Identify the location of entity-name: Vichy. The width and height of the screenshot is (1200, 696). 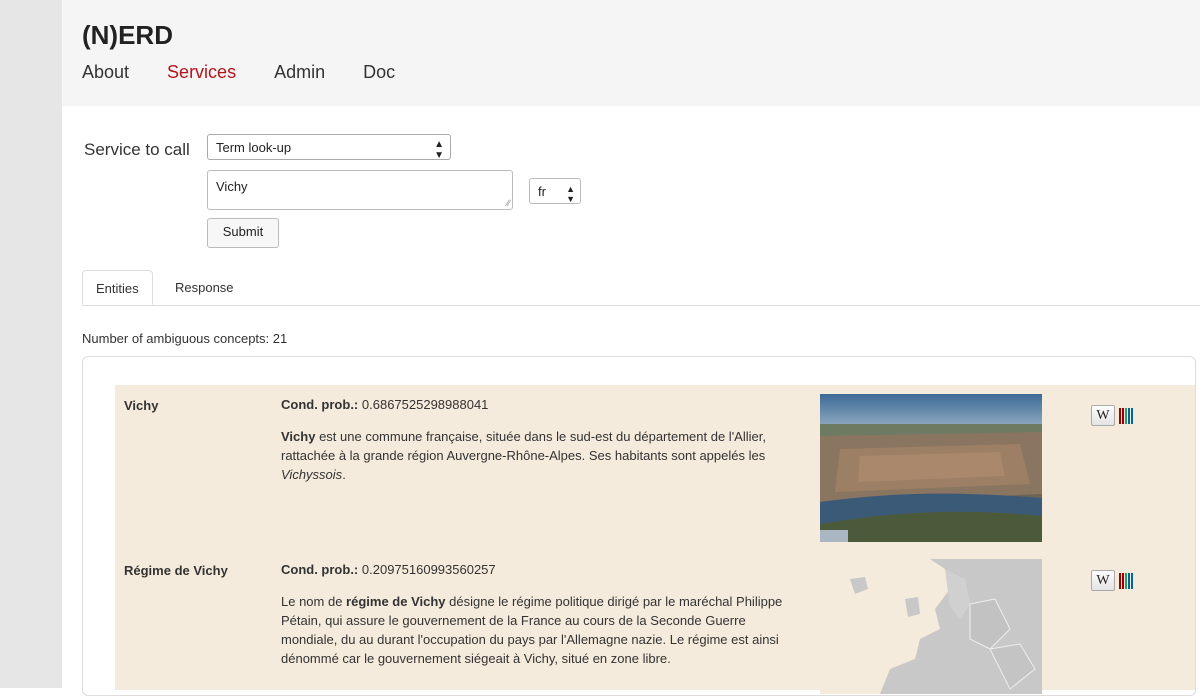
(141, 405).